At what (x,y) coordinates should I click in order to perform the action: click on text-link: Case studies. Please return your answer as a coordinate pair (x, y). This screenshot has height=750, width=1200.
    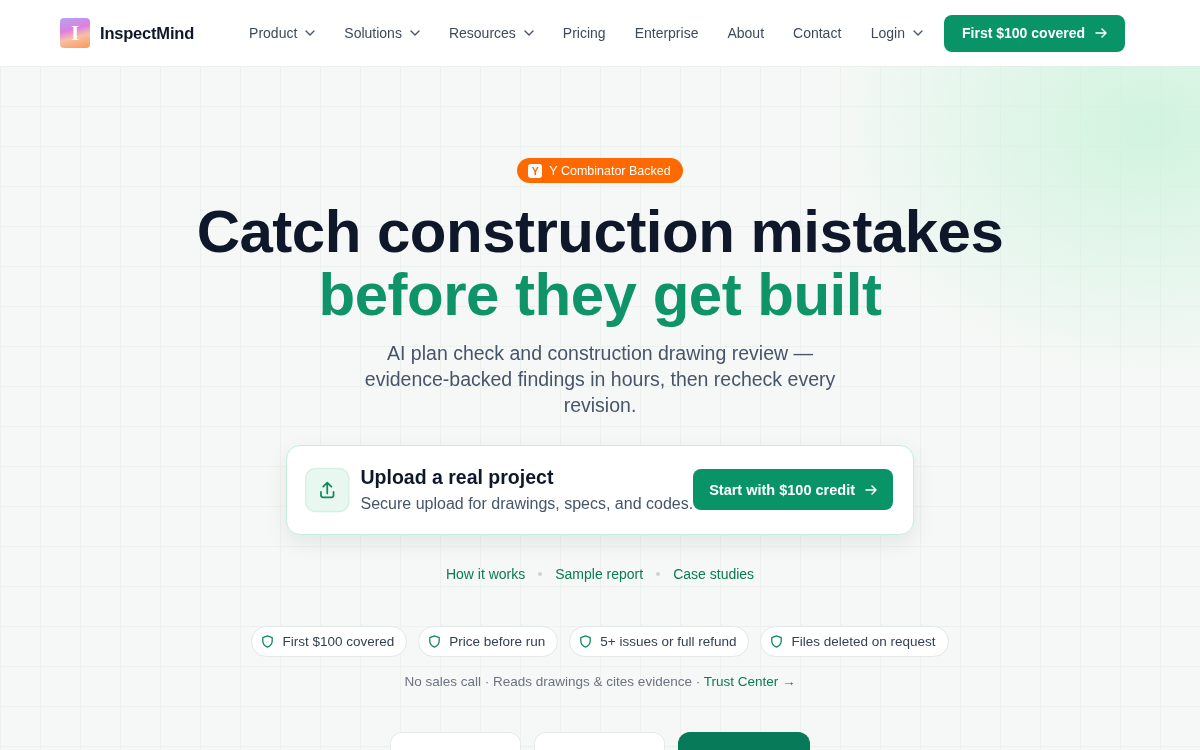
    Looking at the image, I should click on (714, 573).